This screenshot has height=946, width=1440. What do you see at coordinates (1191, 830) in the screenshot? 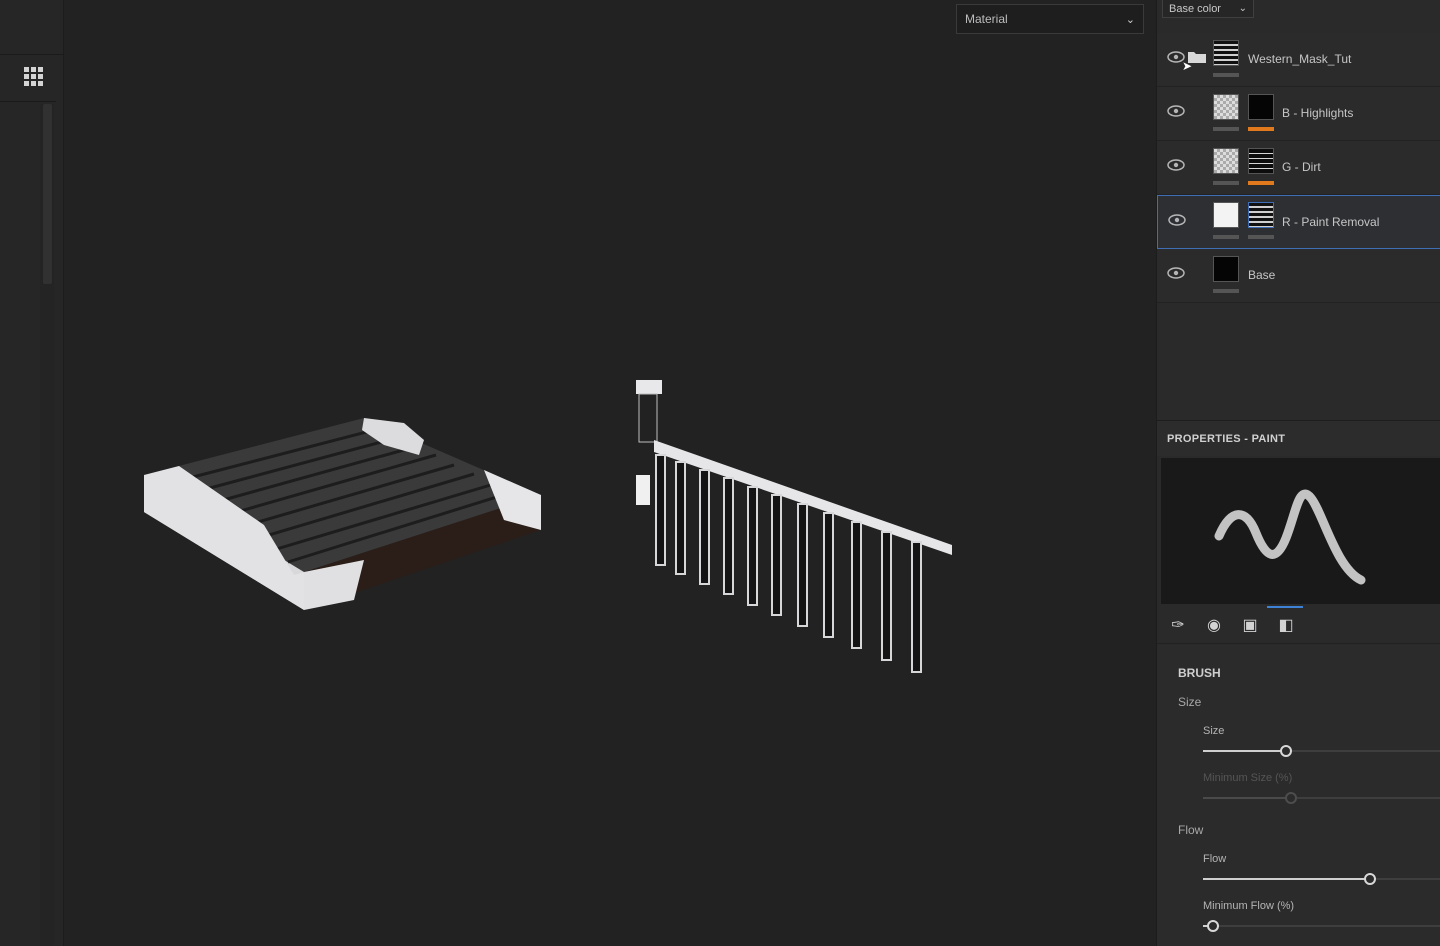
I see `flow-group-label: Flow` at bounding box center [1191, 830].